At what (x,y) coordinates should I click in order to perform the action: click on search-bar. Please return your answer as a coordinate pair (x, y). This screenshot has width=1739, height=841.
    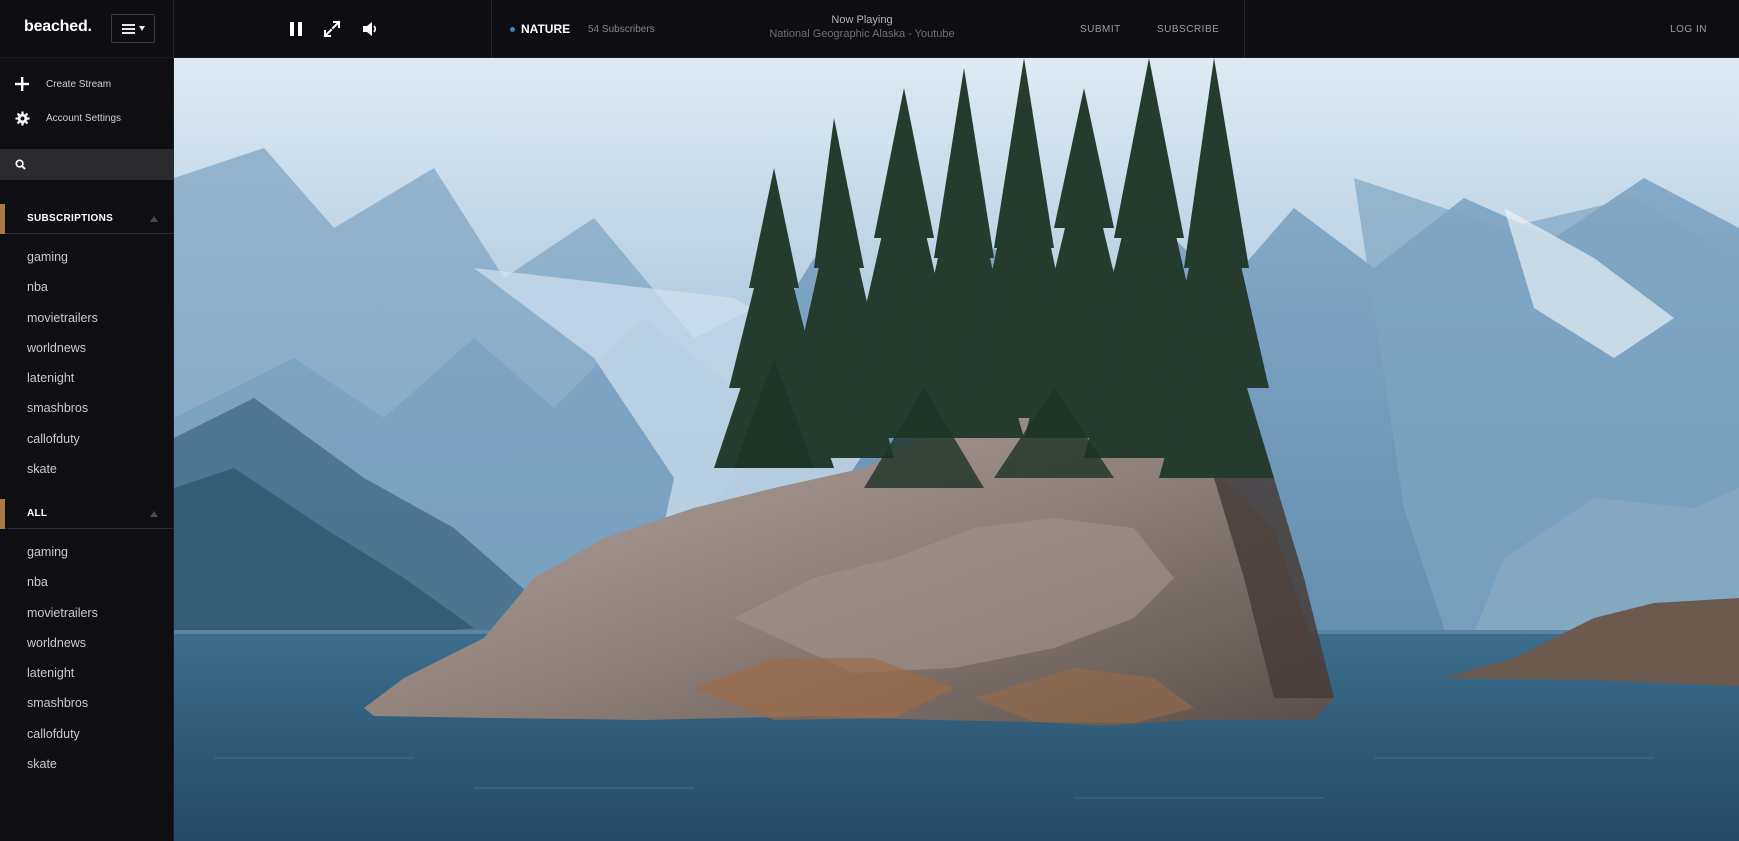
    Looking at the image, I should click on (87, 164).